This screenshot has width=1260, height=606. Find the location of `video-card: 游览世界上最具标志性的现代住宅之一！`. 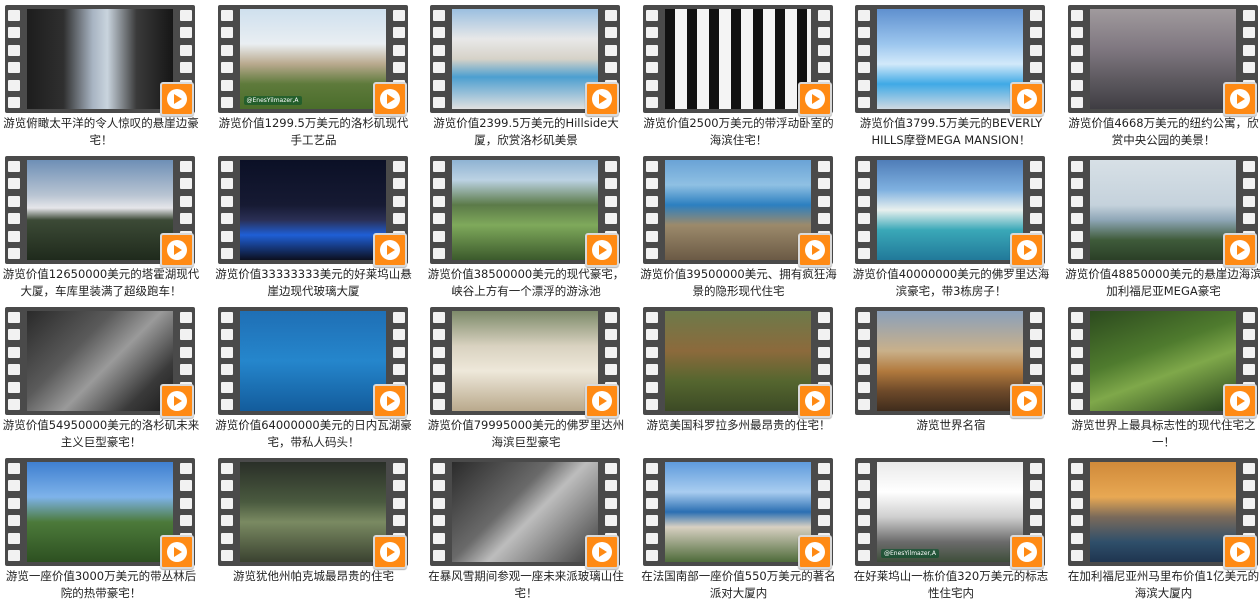

video-card: 游览世界上最具标志性的现代住宅之一！ is located at coordinates (1162, 380).